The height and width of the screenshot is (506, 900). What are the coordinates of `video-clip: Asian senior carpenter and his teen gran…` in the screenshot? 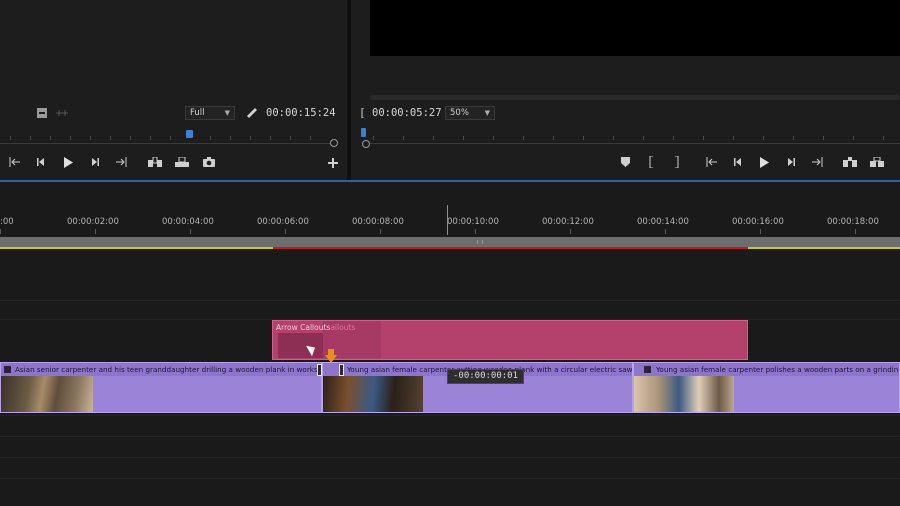 It's located at (161, 387).